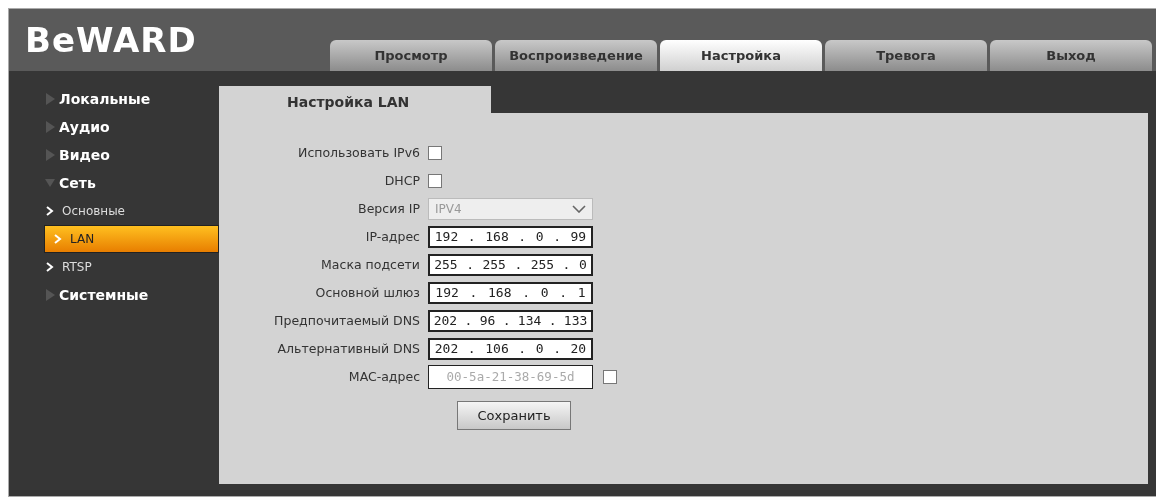 The height and width of the screenshot is (497, 1156). What do you see at coordinates (114, 295) in the screenshot?
I see `sidebar-item: Системные` at bounding box center [114, 295].